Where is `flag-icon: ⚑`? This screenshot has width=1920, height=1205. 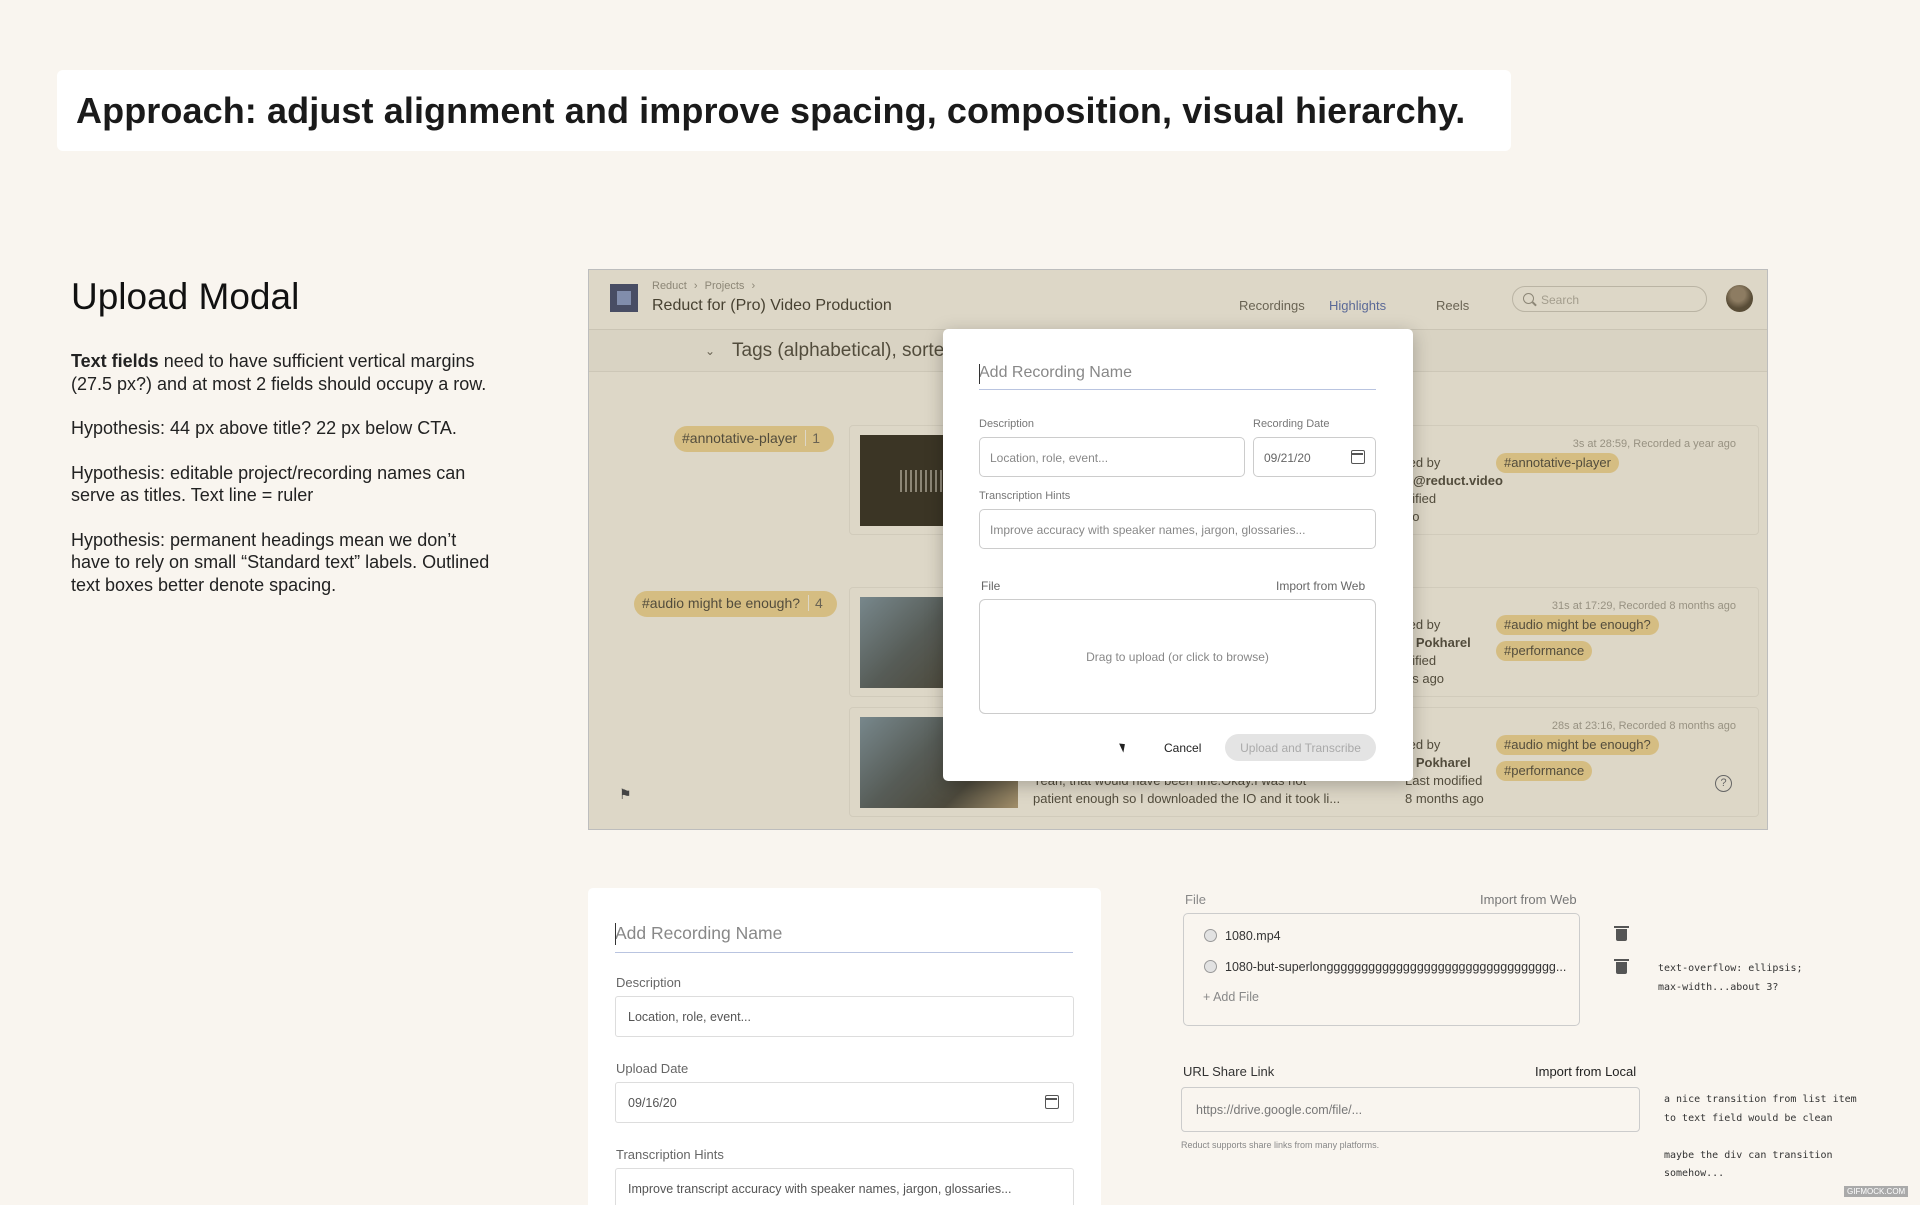
flag-icon: ⚑ is located at coordinates (625, 794).